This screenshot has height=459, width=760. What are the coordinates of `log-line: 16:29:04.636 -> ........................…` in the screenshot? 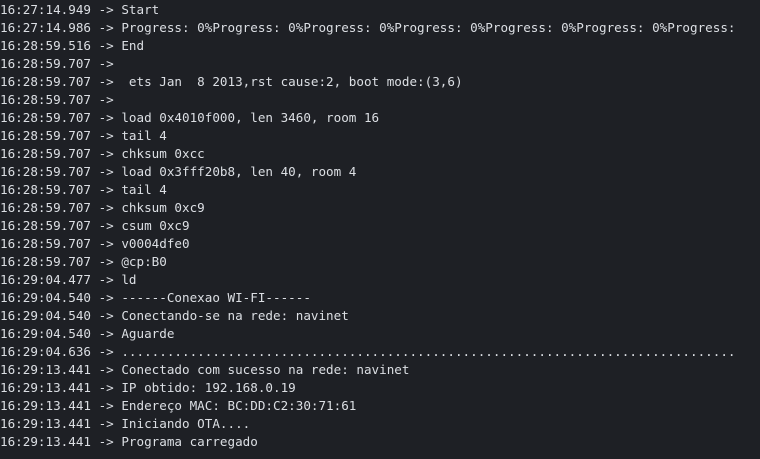 It's located at (380, 352).